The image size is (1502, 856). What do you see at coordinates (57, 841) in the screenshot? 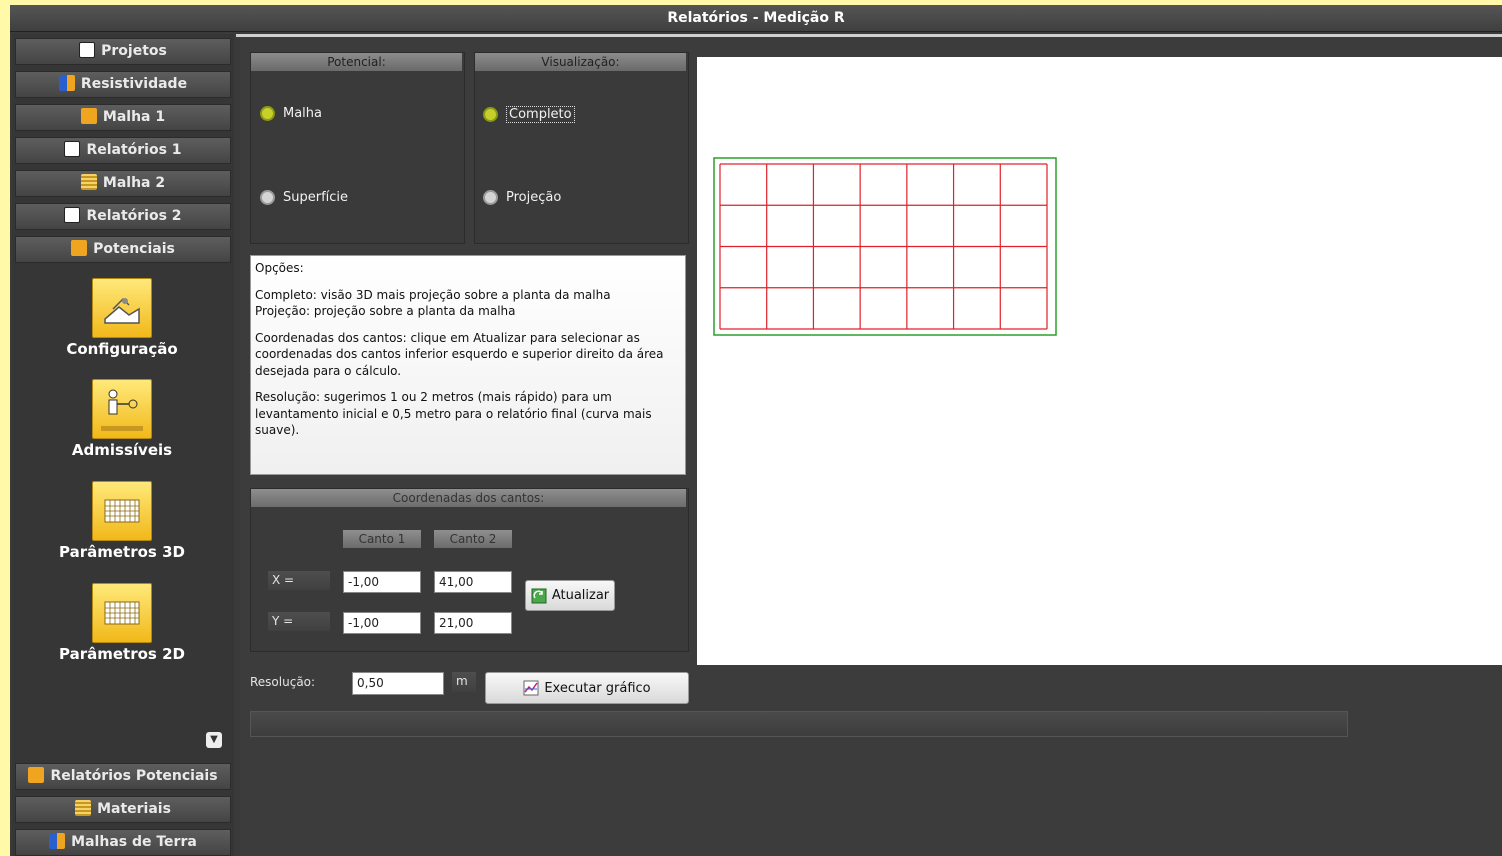
I see `ground-mesh-icon` at bounding box center [57, 841].